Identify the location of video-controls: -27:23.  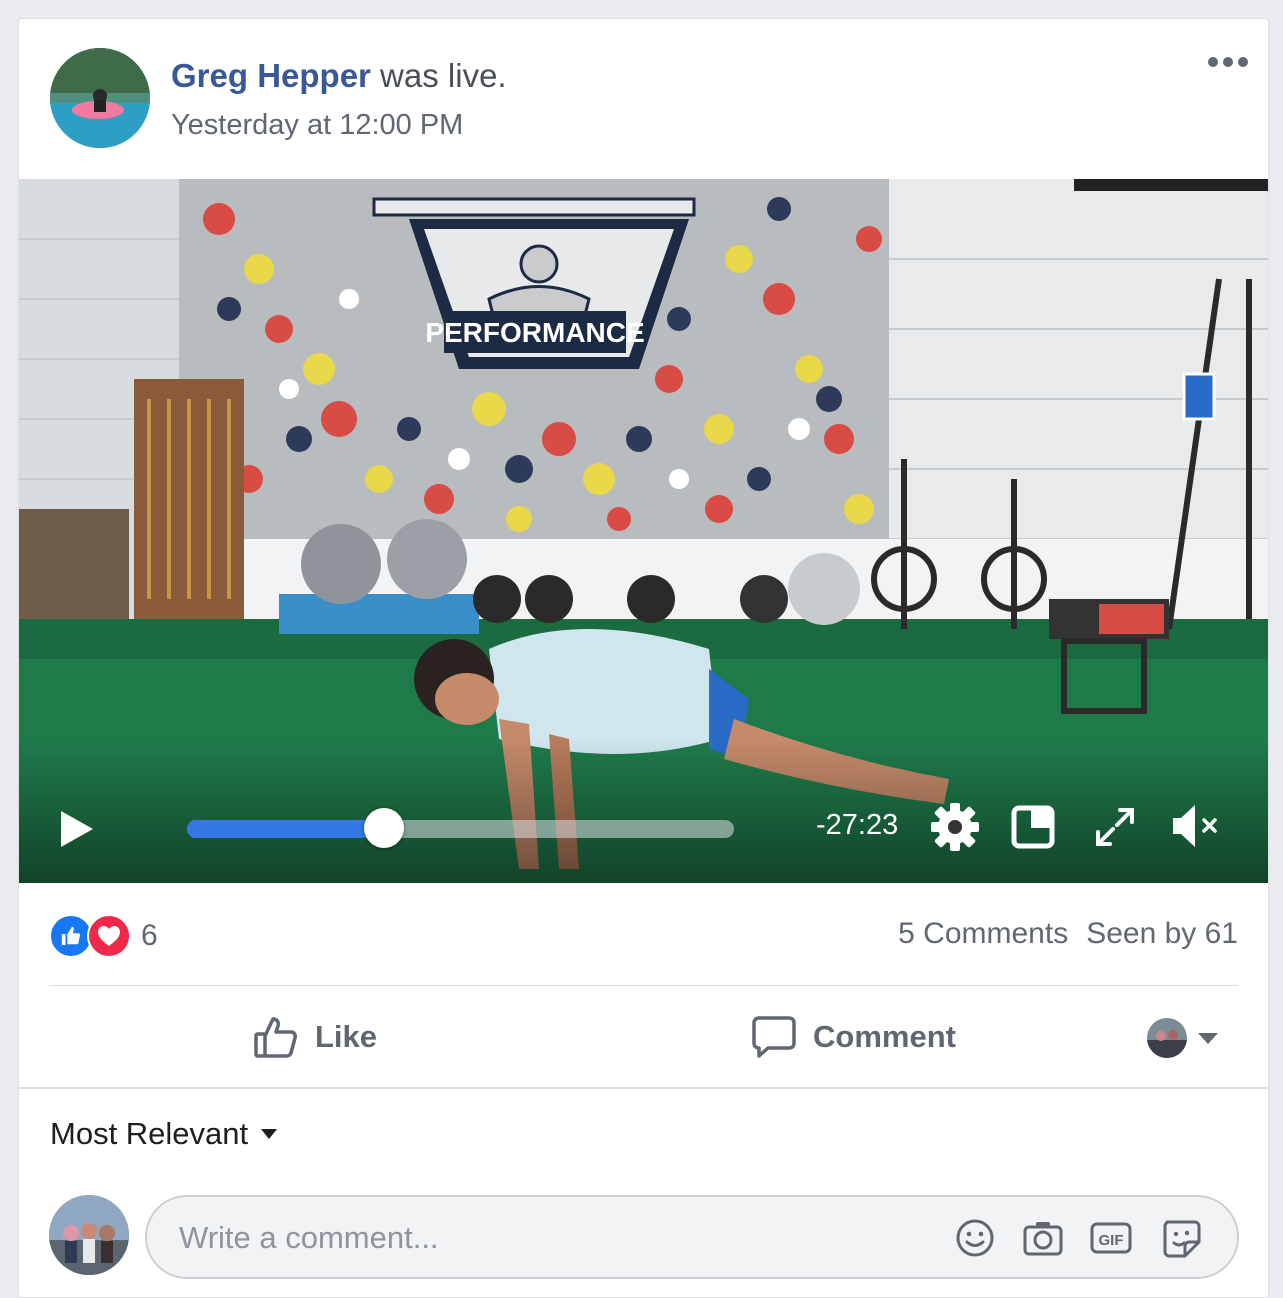
(643, 829).